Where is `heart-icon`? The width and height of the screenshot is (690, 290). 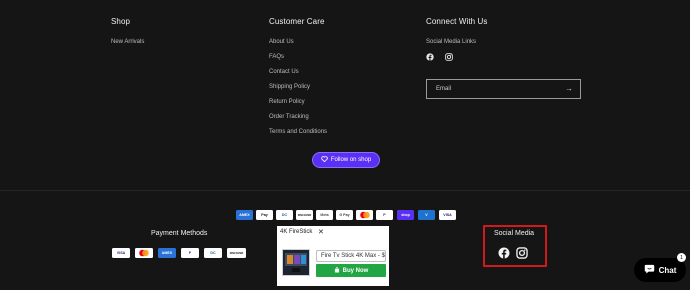 heart-icon is located at coordinates (324, 160).